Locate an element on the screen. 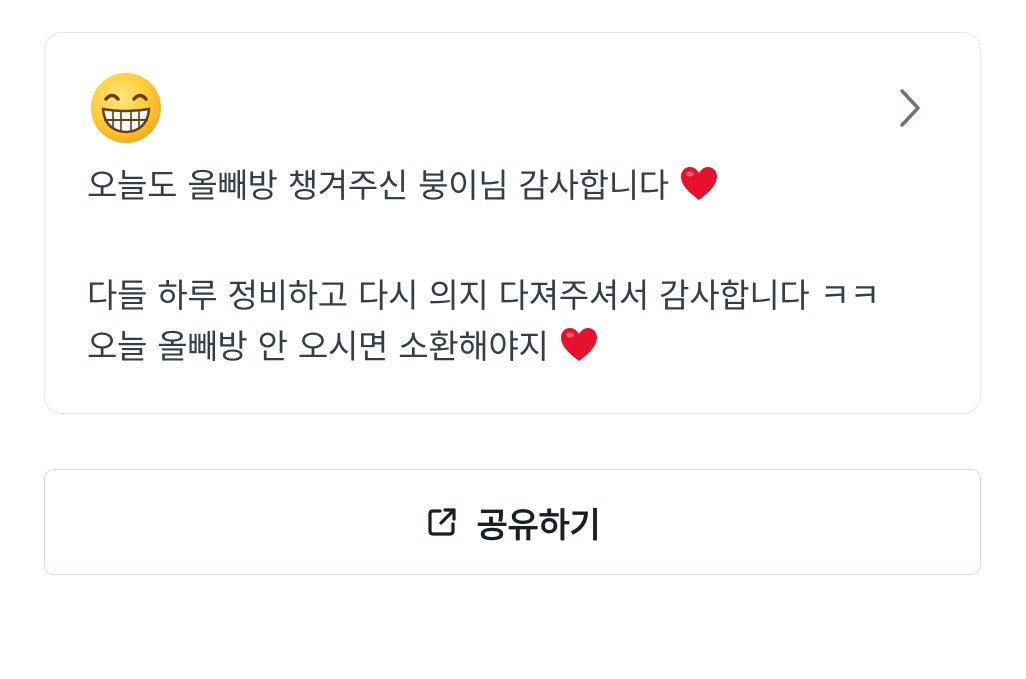 The width and height of the screenshot is (1026, 679). message-line-2: 다들 하루 정비하고 다시 의지 다져주셔서 감사합니다 ㅋㅋ is located at coordinates (483, 296).